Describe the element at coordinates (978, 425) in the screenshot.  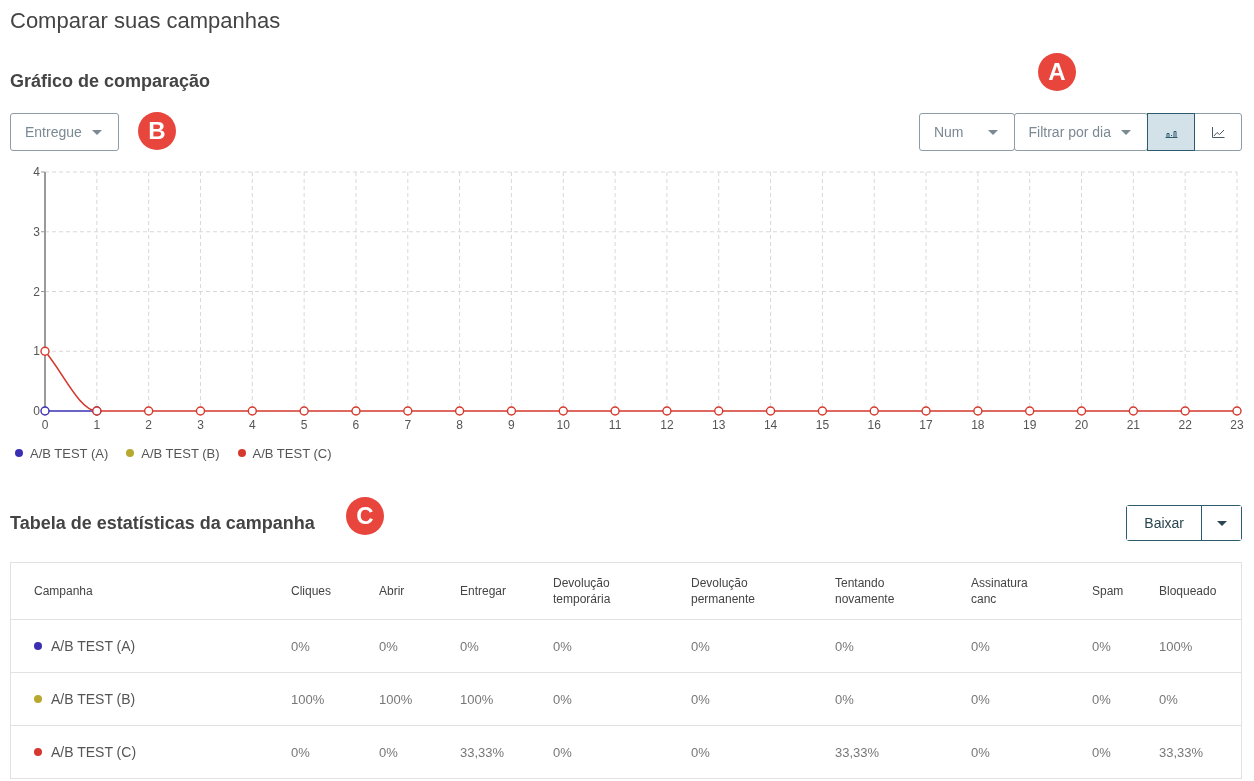
I see `x-tick-label: 18` at that location.